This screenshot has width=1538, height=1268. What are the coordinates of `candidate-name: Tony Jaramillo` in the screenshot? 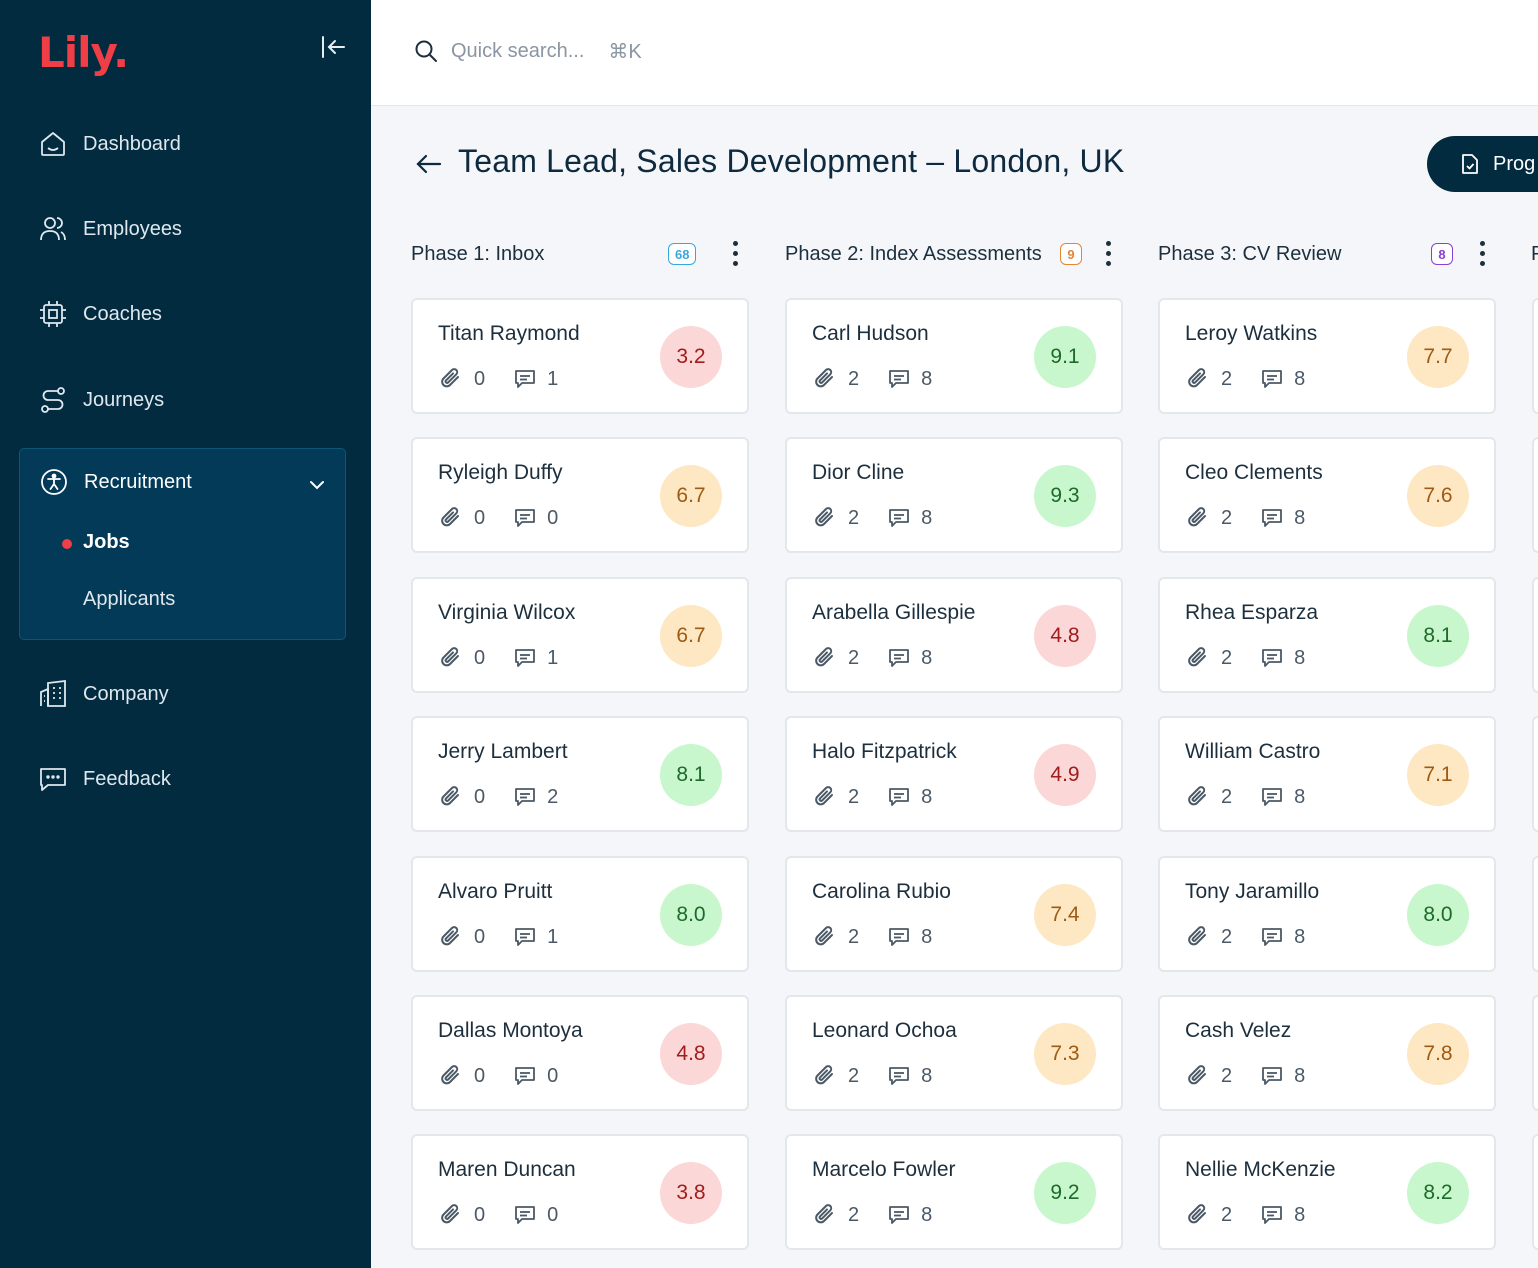 It's located at (1252, 891).